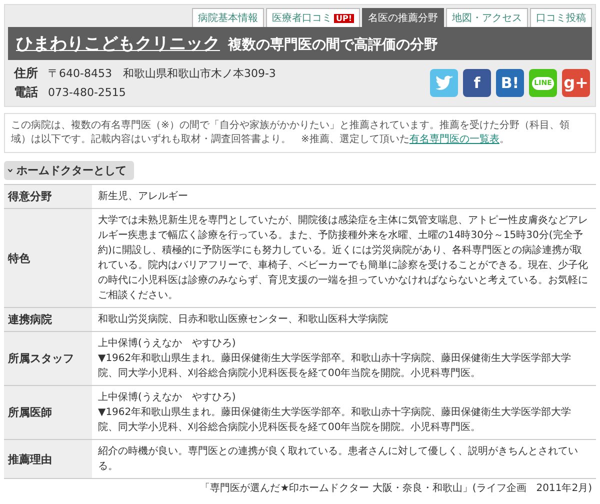 Image resolution: width=600 pixels, height=504 pixels. I want to click on row-label: 推薦理由, so click(48, 459).